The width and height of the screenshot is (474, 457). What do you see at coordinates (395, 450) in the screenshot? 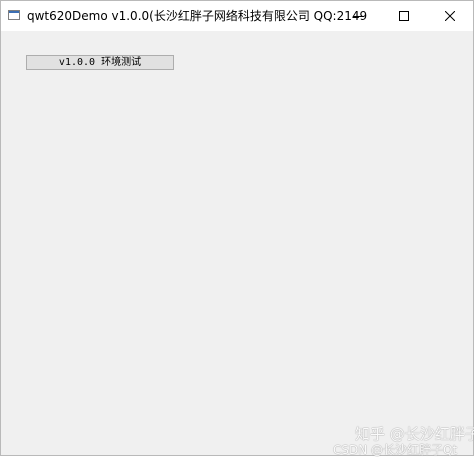
I see `watermark-csdn: CSDN @长沙红胖子Qt` at bounding box center [395, 450].